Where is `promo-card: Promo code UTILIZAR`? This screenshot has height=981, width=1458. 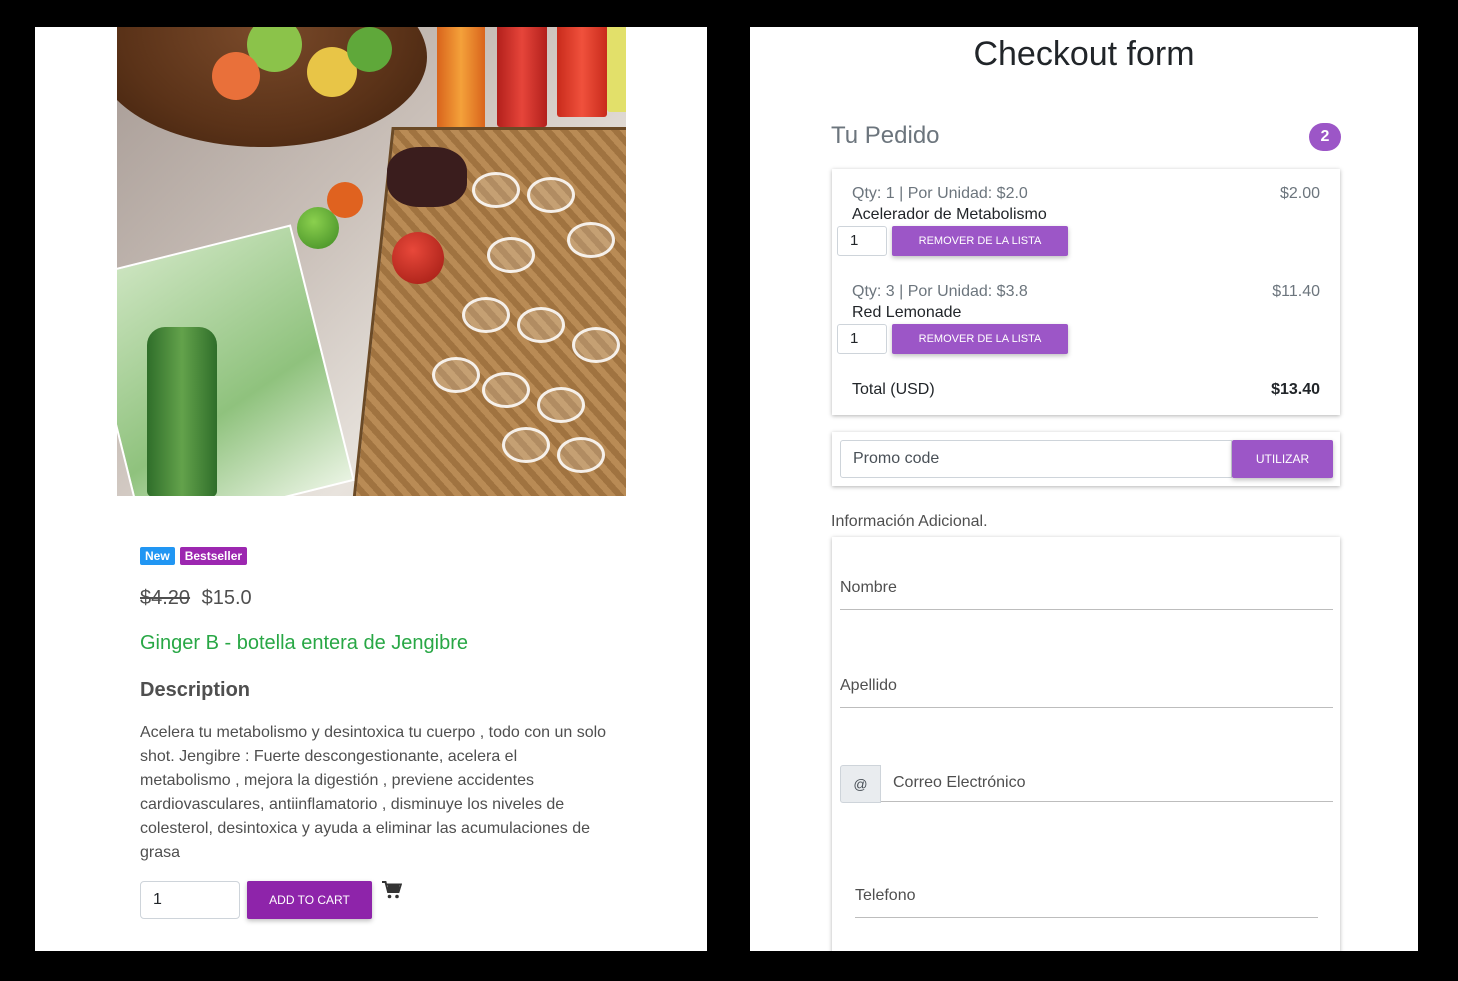 promo-card: Promo code UTILIZAR is located at coordinates (1086, 459).